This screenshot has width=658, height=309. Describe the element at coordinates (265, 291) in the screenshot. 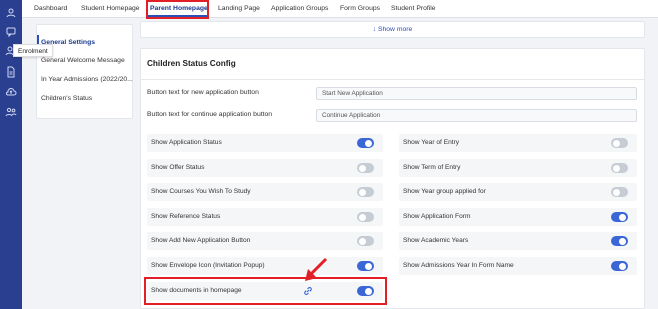

I see `highlight-show-documents-row` at that location.